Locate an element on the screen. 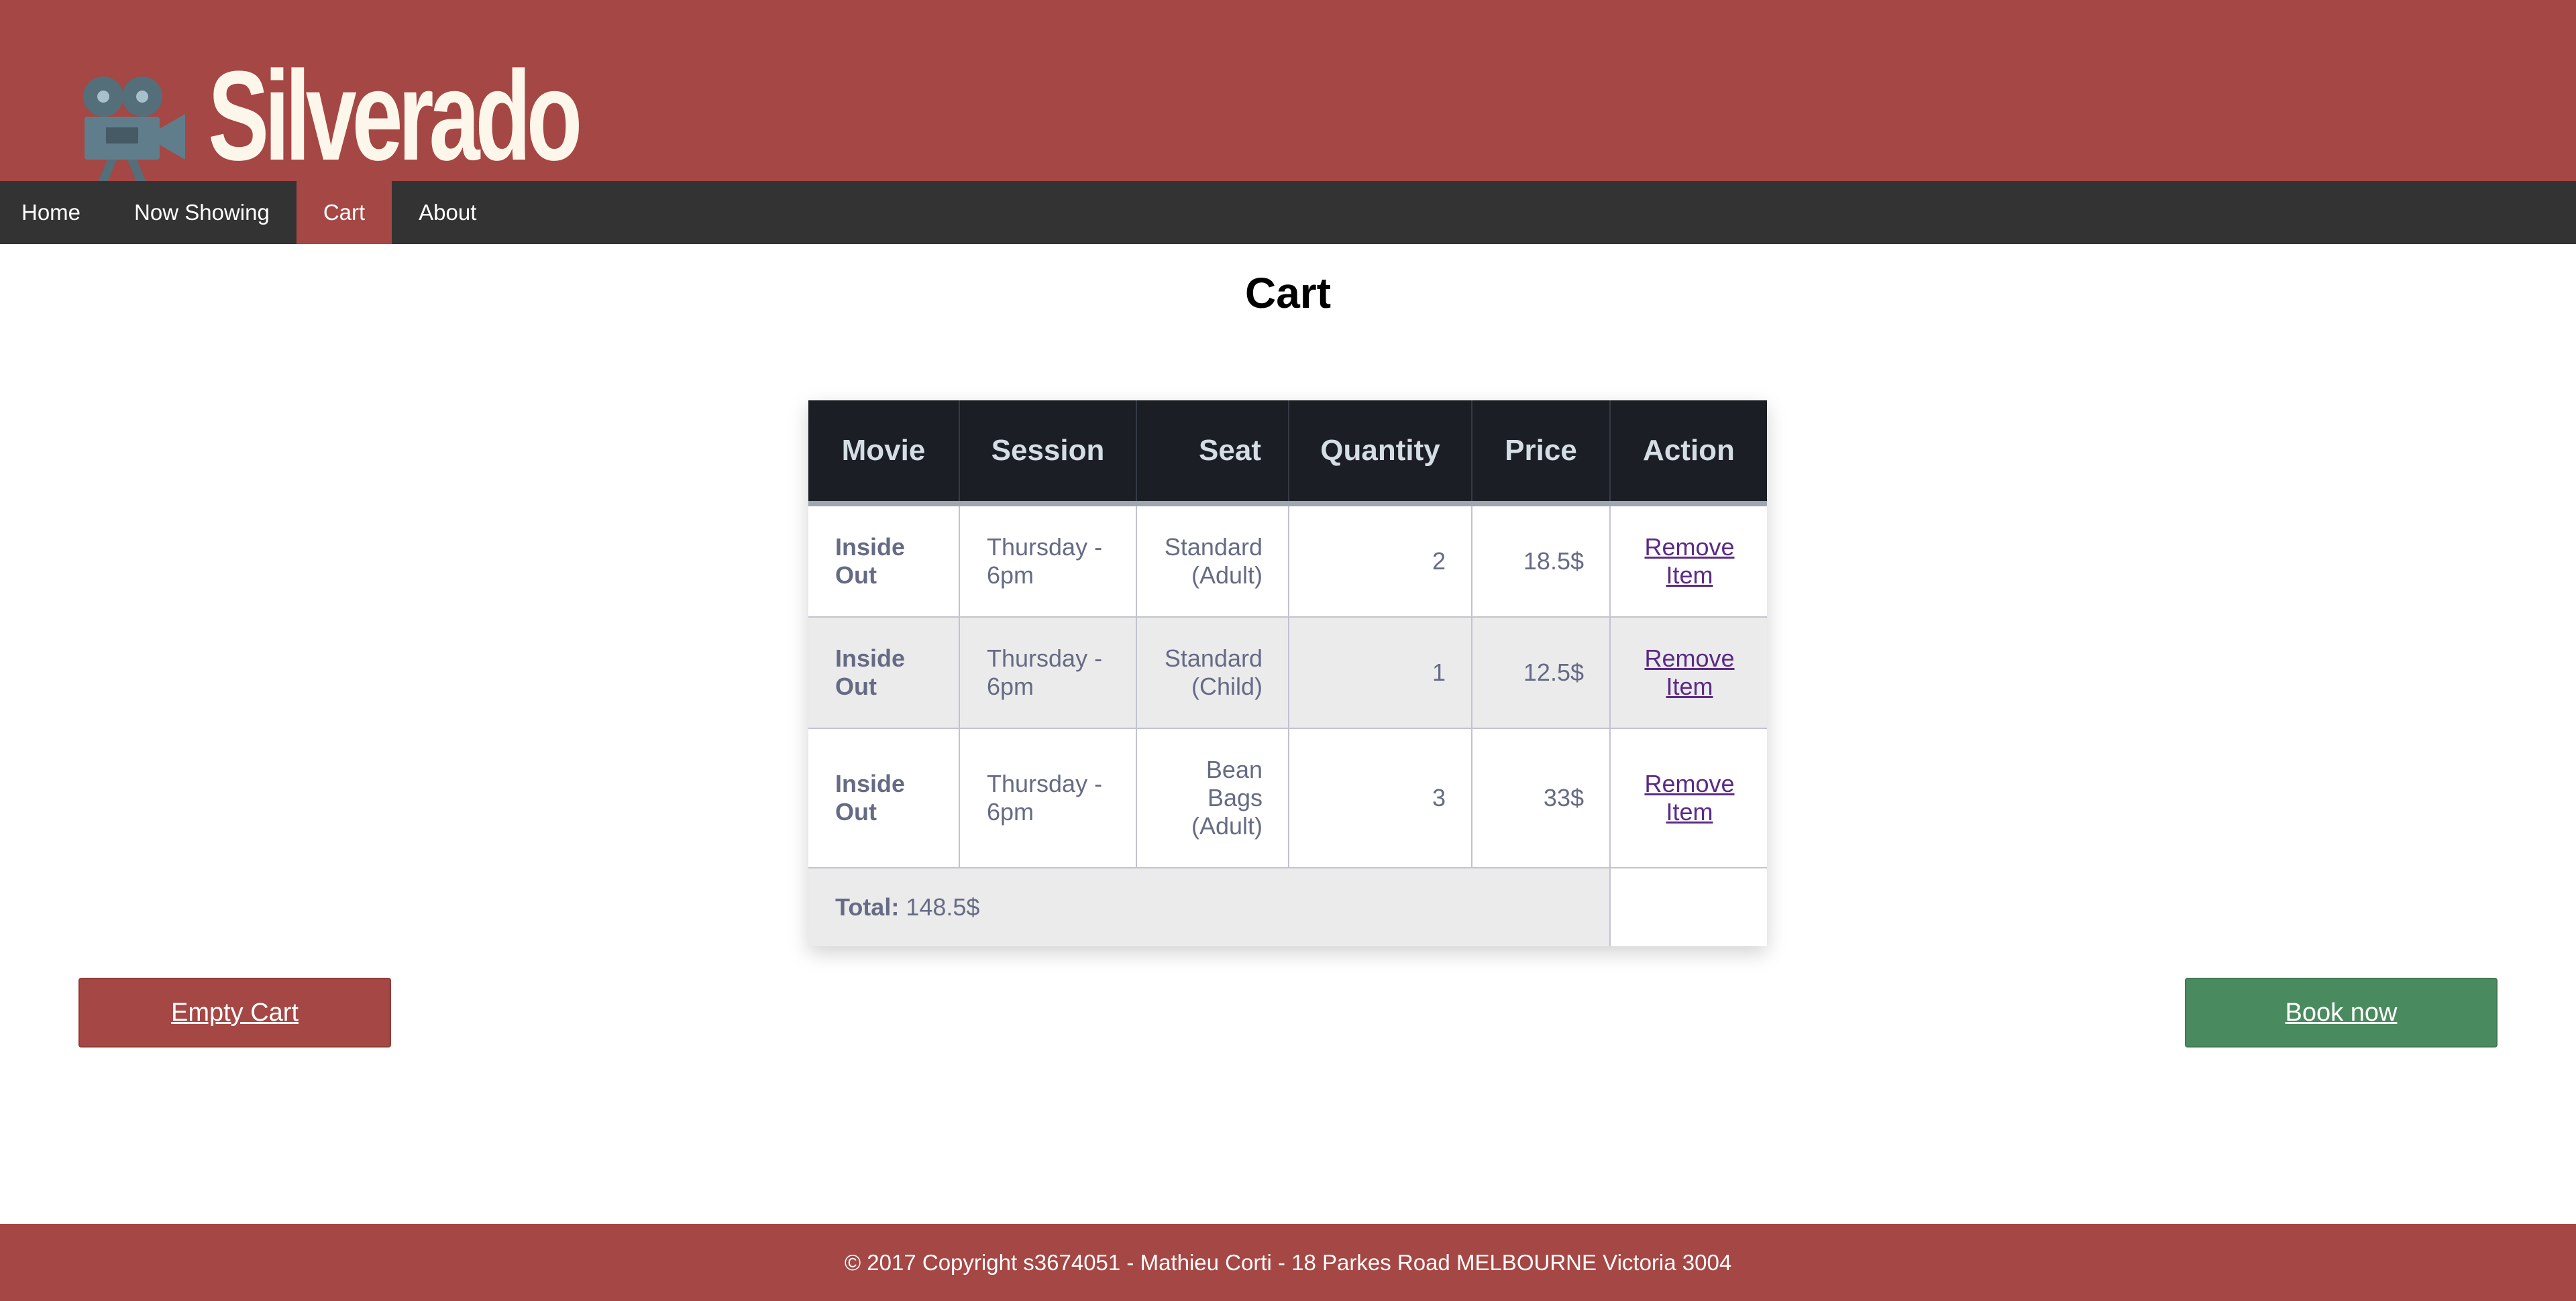 The height and width of the screenshot is (1301, 2576). total-empty-cell is located at coordinates (1688, 907).